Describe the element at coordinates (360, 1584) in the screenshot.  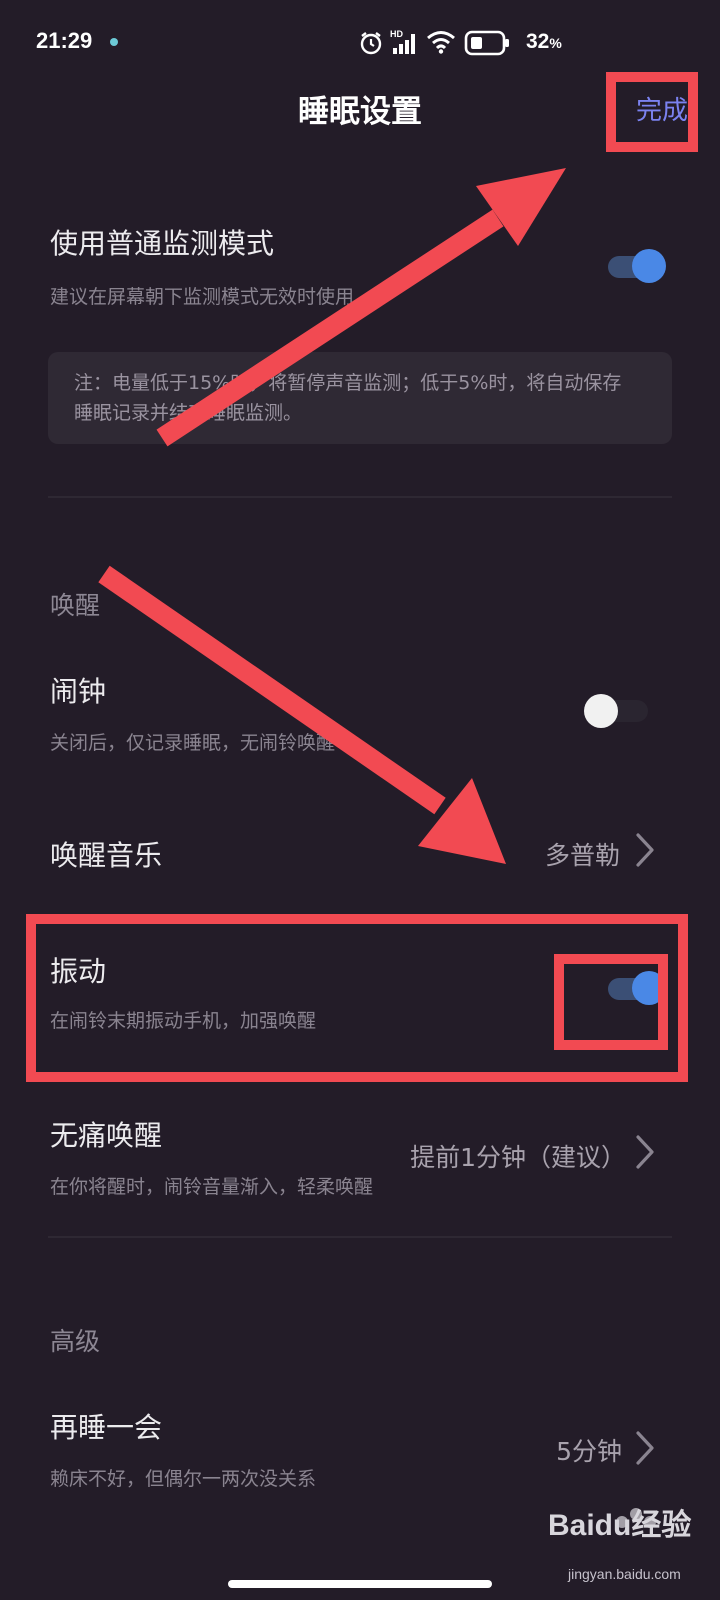
I see `home-indicator` at that location.